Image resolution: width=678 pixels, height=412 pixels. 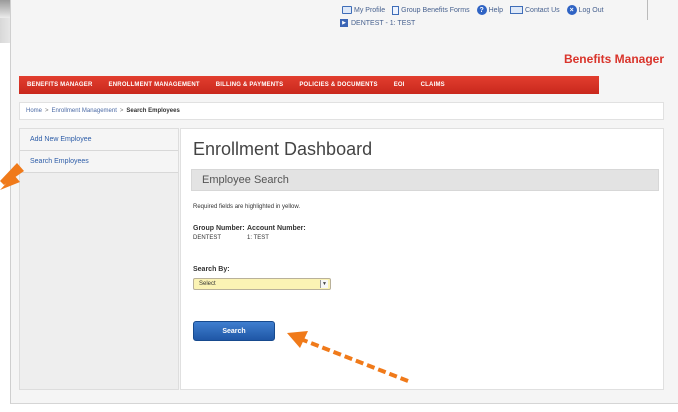 What do you see at coordinates (425, 180) in the screenshot?
I see `section-header: Employee Search` at bounding box center [425, 180].